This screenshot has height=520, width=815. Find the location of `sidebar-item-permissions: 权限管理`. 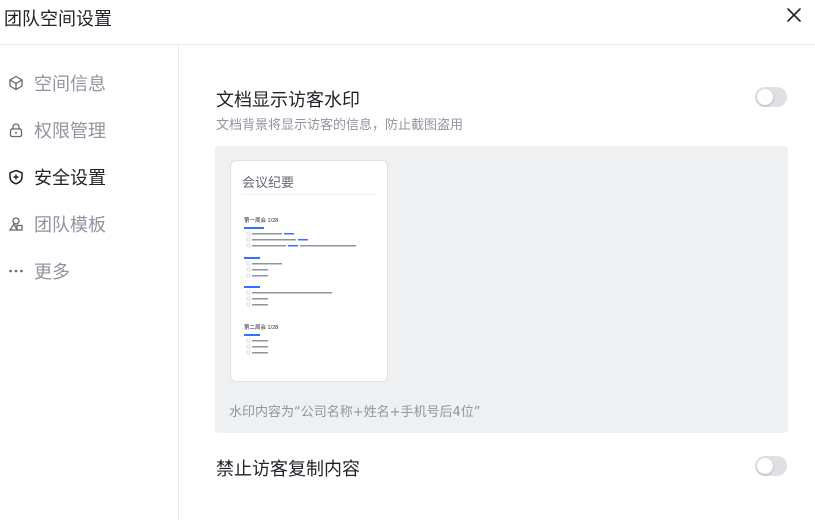

sidebar-item-permissions: 权限管理 is located at coordinates (88, 130).